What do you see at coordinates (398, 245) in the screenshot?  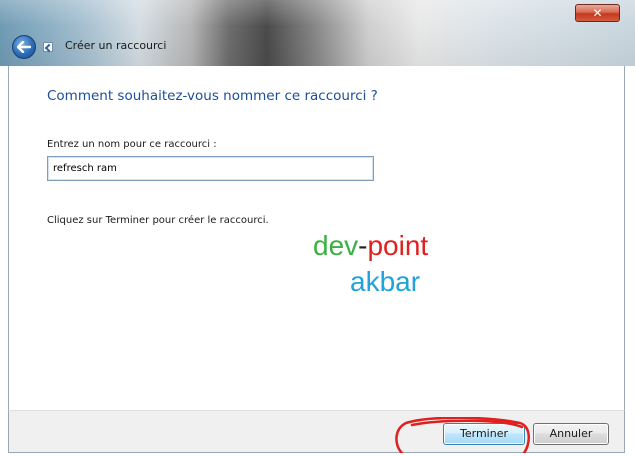 I see `watermark-point-text: point` at bounding box center [398, 245].